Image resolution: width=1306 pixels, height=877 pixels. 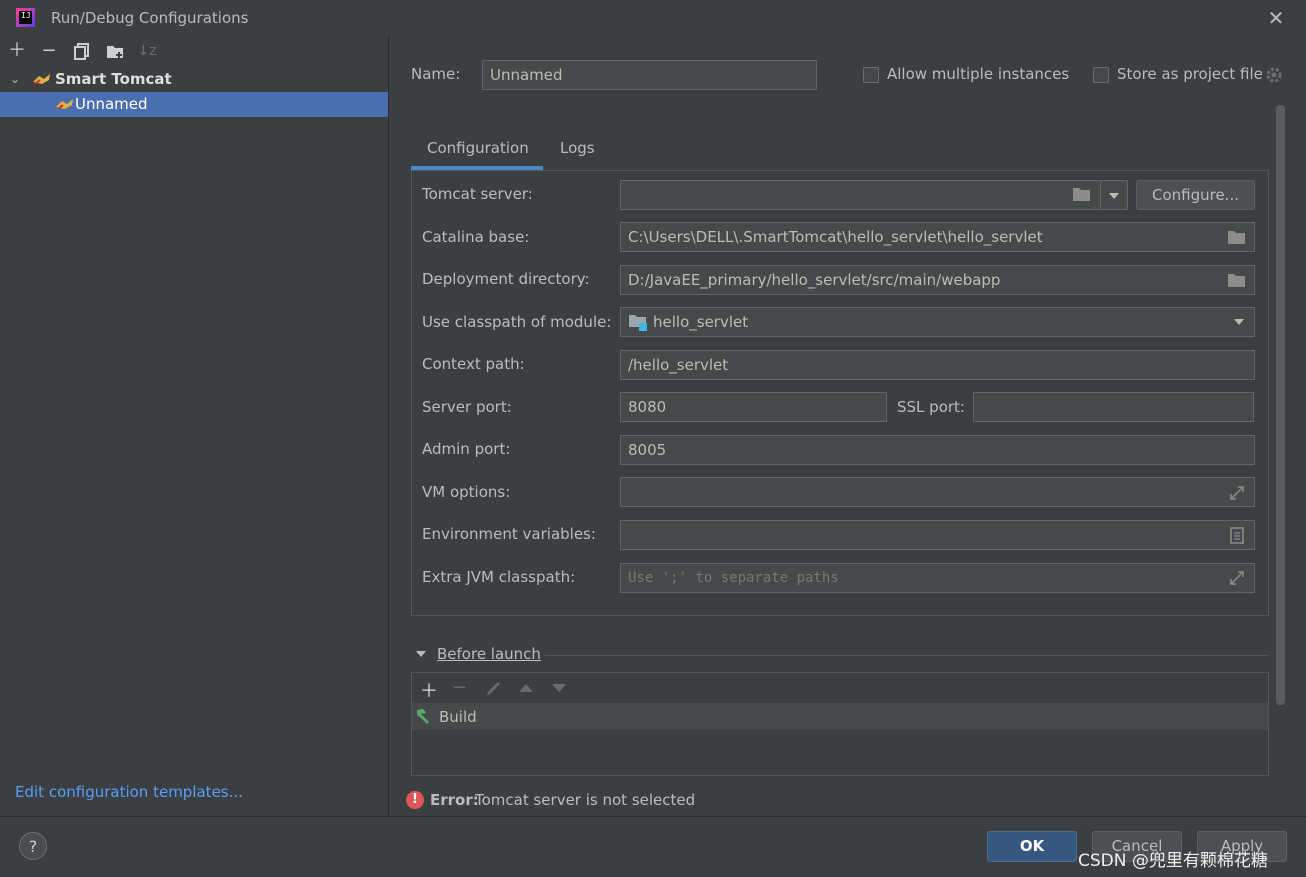 I want to click on build-label: Build, so click(x=458, y=717).